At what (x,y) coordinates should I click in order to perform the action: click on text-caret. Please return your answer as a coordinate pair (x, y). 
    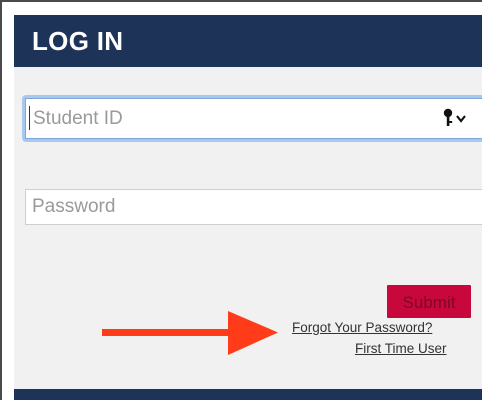
    Looking at the image, I should click on (29, 118).